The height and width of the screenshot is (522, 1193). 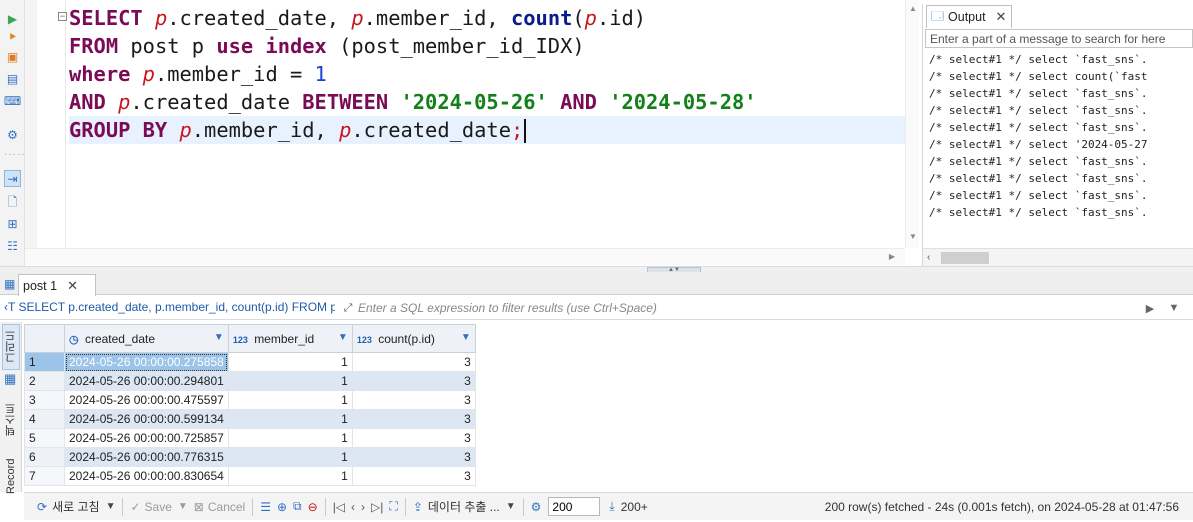 I want to click on log-line: /* select#1 */ select '2024-05-27, so click(x=1061, y=144).